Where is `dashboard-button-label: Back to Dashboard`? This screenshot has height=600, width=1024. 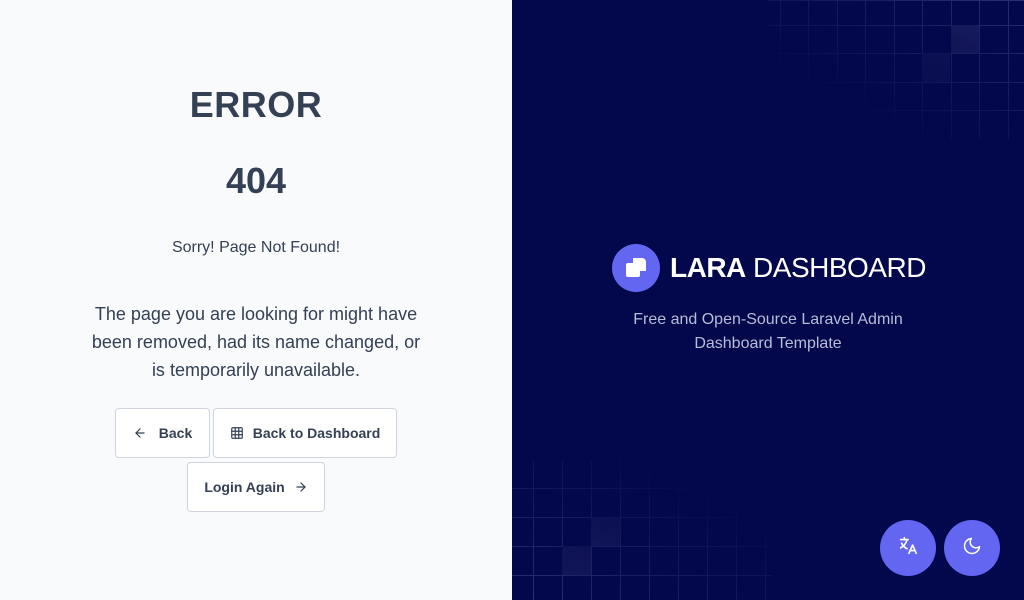 dashboard-button-label: Back to Dashboard is located at coordinates (316, 433).